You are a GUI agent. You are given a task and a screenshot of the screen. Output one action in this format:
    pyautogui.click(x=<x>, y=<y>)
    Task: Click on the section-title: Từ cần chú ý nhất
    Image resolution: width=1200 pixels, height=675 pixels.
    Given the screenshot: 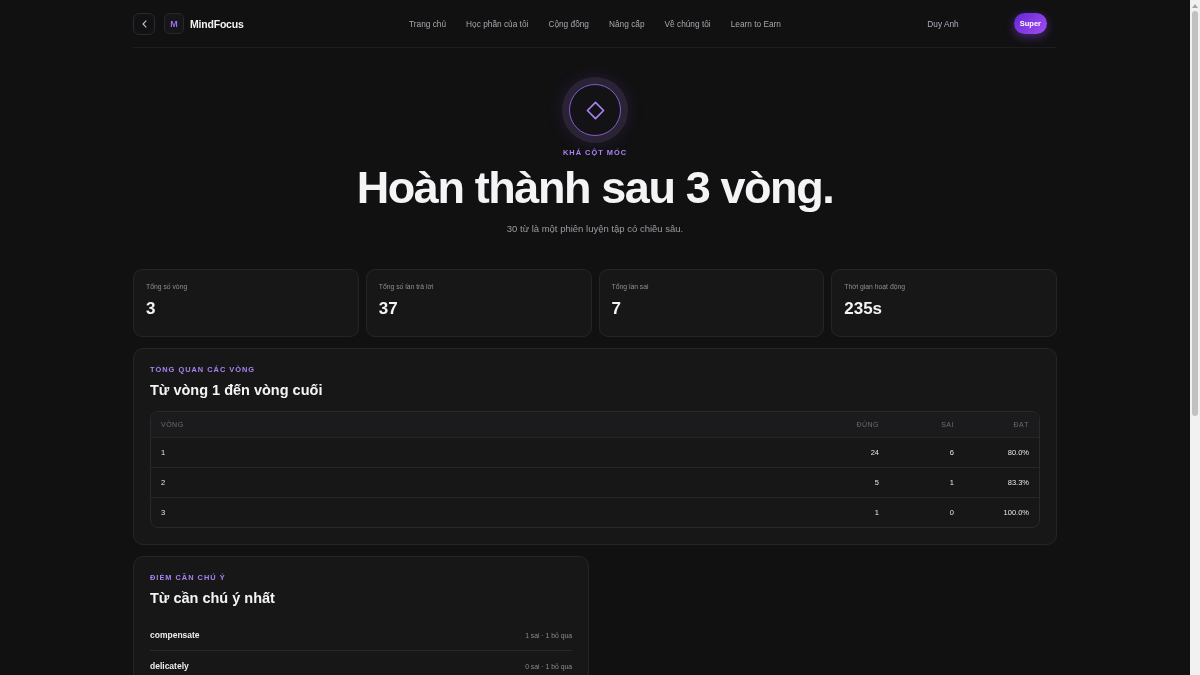 What is the action you would take?
    pyautogui.click(x=212, y=598)
    